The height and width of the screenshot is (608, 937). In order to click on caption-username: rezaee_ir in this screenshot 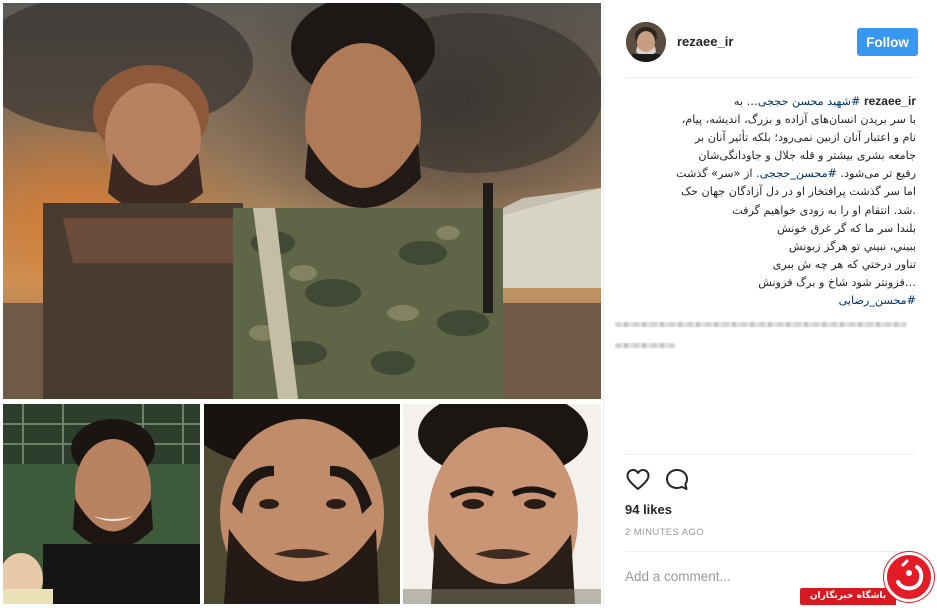, I will do `click(890, 101)`.